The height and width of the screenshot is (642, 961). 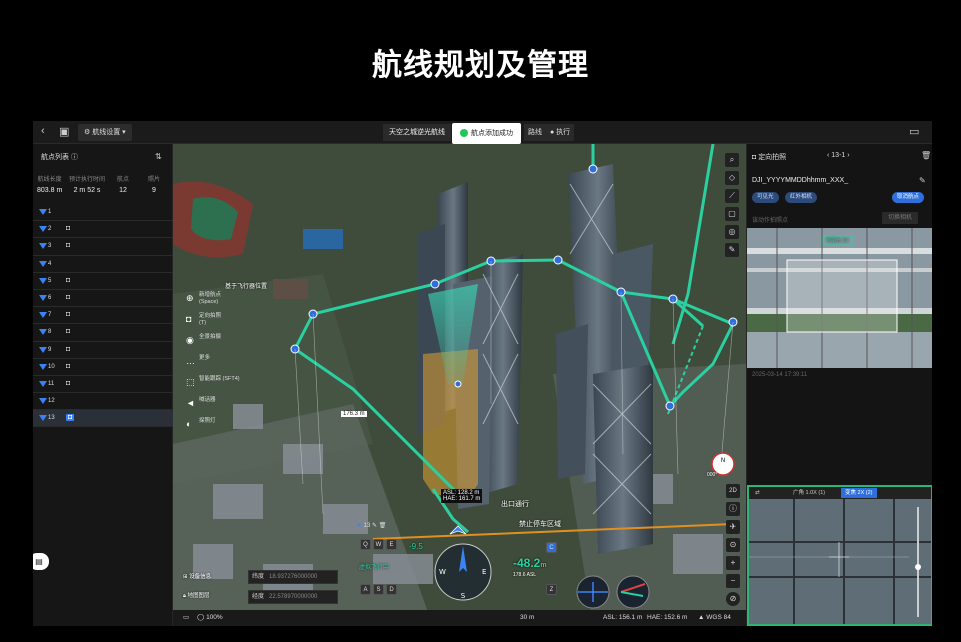 What do you see at coordinates (391, 544) in the screenshot?
I see `key-e: E` at bounding box center [391, 544].